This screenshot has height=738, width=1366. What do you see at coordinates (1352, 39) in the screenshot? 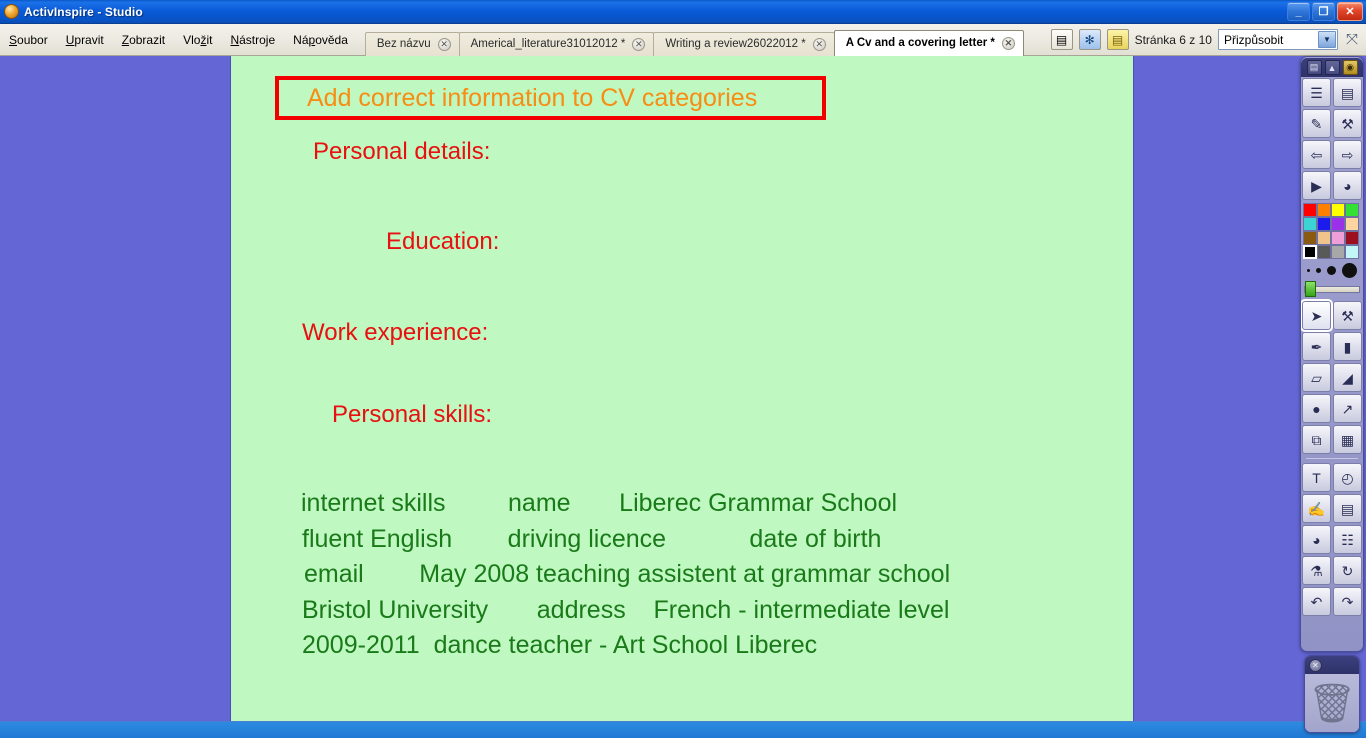
I see `fit-page-icon: ⤧` at bounding box center [1352, 39].